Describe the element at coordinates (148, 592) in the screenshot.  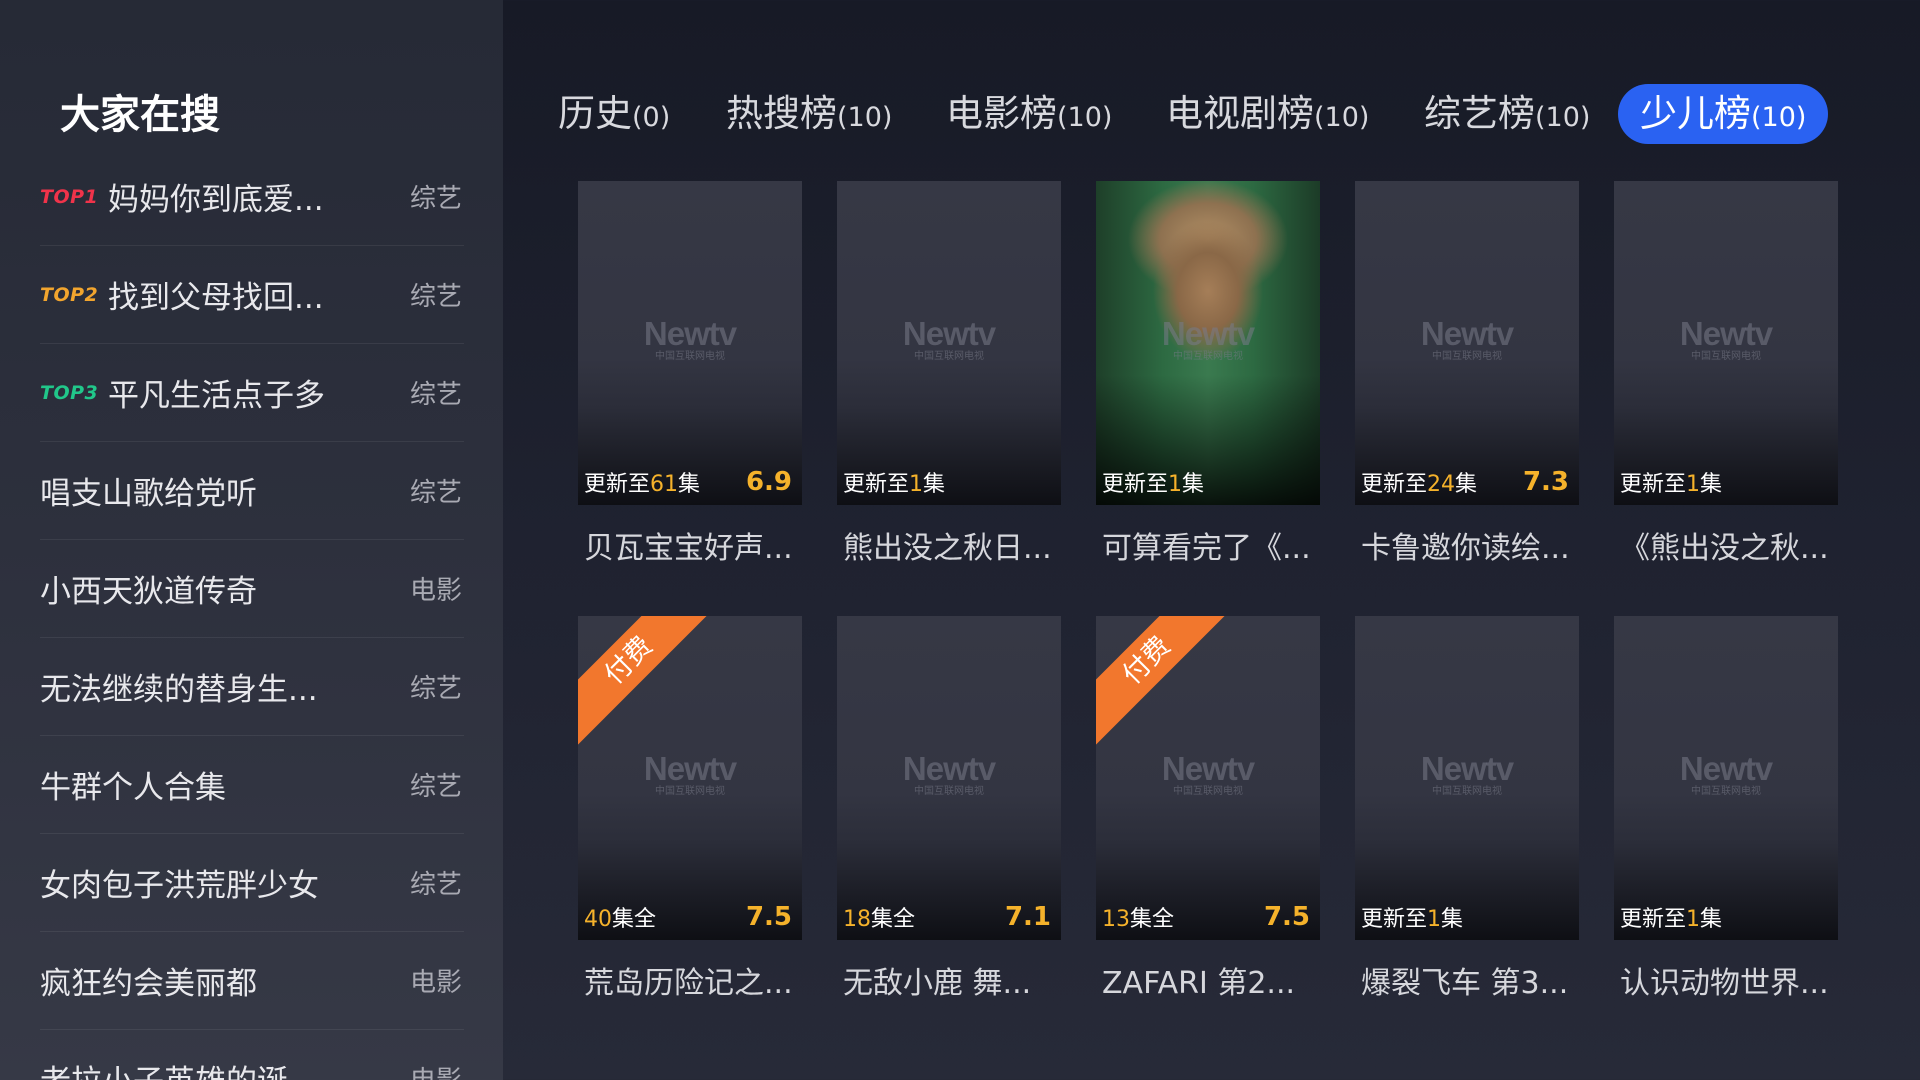
I see `item-title: 小西天狄道传奇` at that location.